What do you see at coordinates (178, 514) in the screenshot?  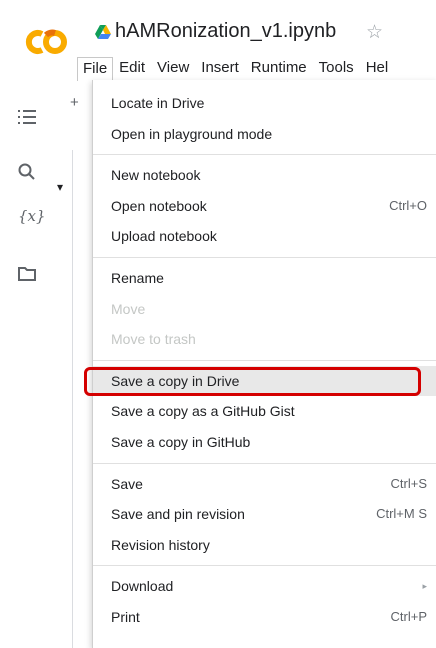 I see `menu-item-label: Save and pin revision` at bounding box center [178, 514].